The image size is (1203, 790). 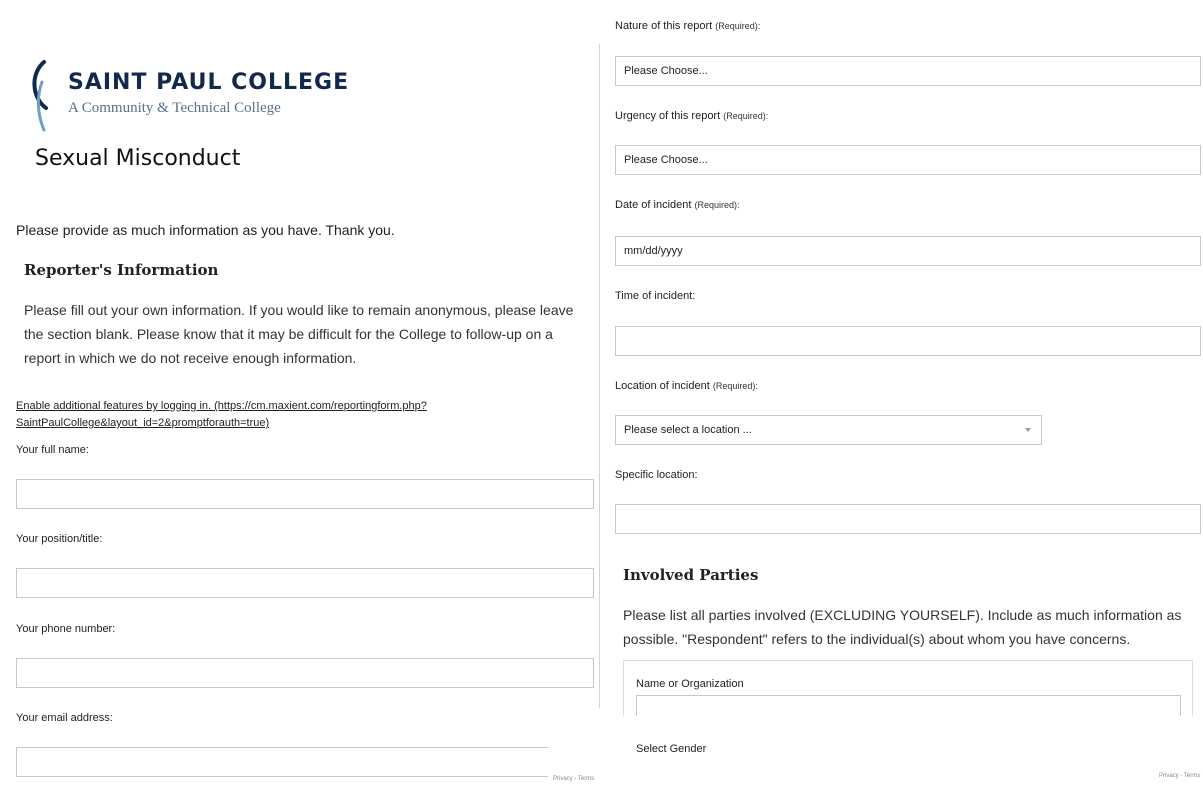 I want to click on full-name-label: Your full name:, so click(x=52, y=450).